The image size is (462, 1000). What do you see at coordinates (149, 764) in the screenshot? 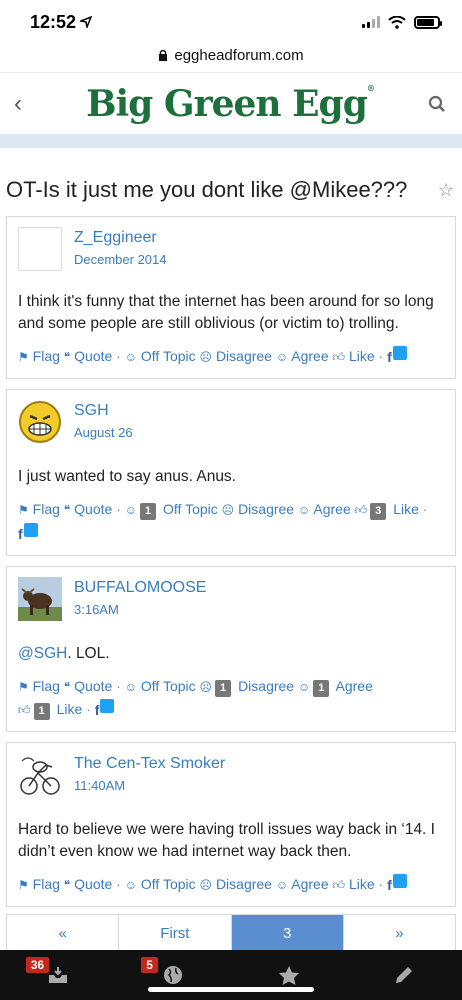
I see `post-author: The Cen-Tex Smoker` at bounding box center [149, 764].